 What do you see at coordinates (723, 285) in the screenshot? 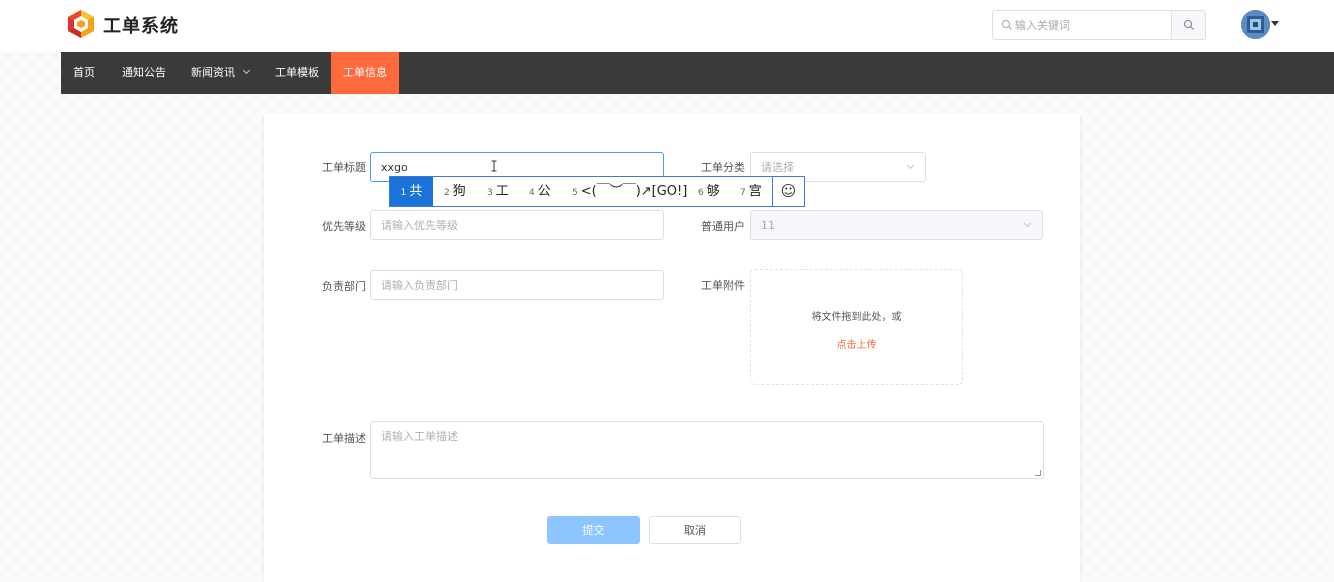
I see `attach-label: 工单附件` at bounding box center [723, 285].